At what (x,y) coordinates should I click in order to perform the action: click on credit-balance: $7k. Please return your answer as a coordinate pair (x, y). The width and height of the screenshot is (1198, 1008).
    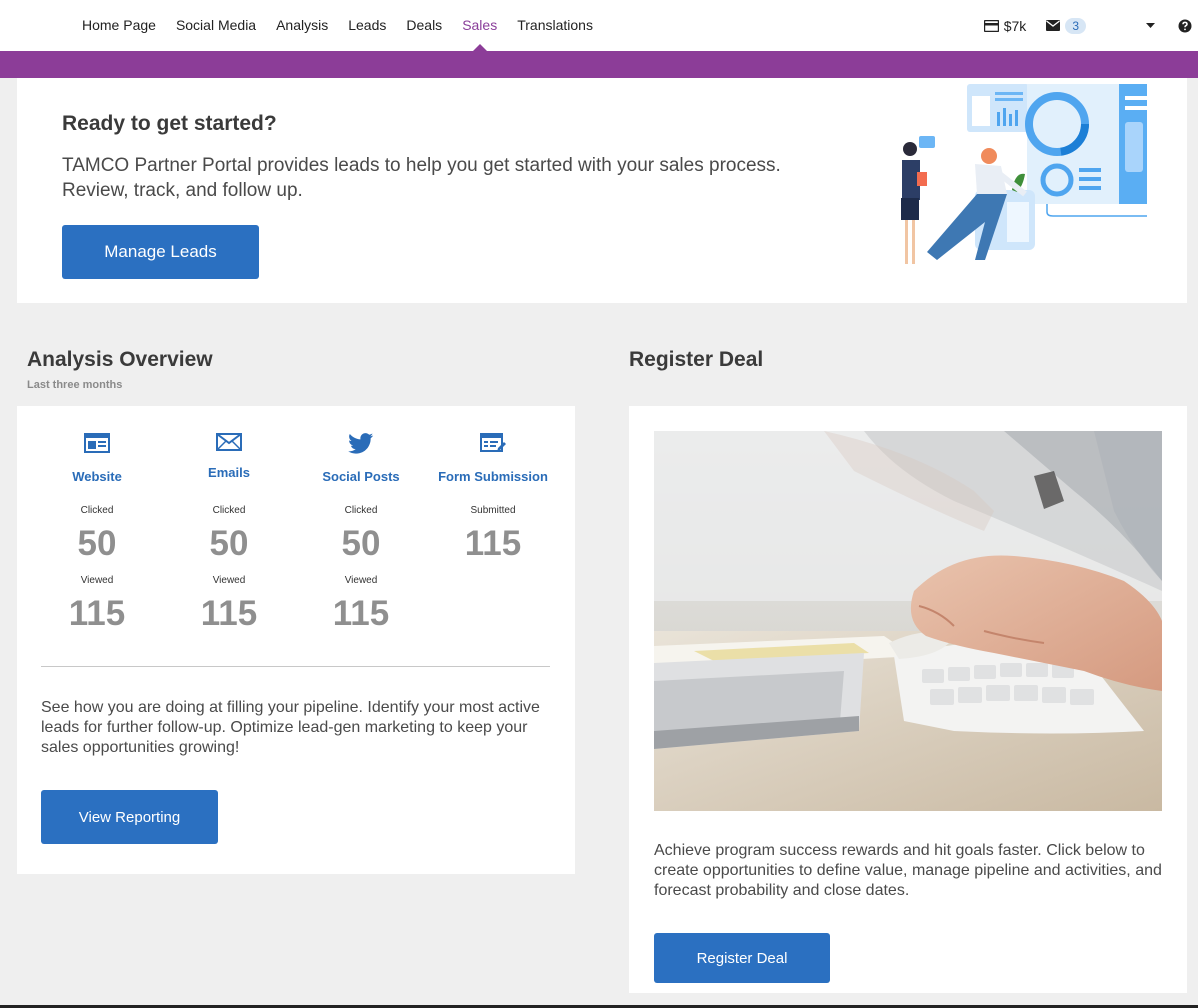
    Looking at the image, I should click on (1005, 25).